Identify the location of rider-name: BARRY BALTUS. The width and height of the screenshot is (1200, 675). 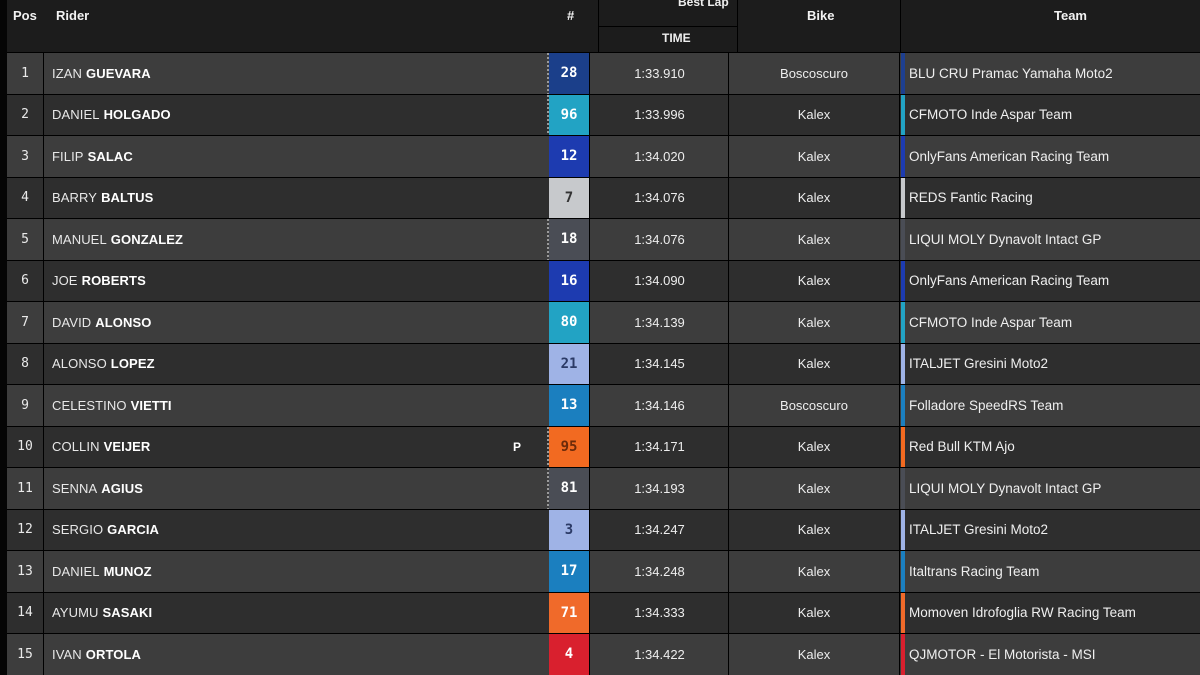
(102, 198).